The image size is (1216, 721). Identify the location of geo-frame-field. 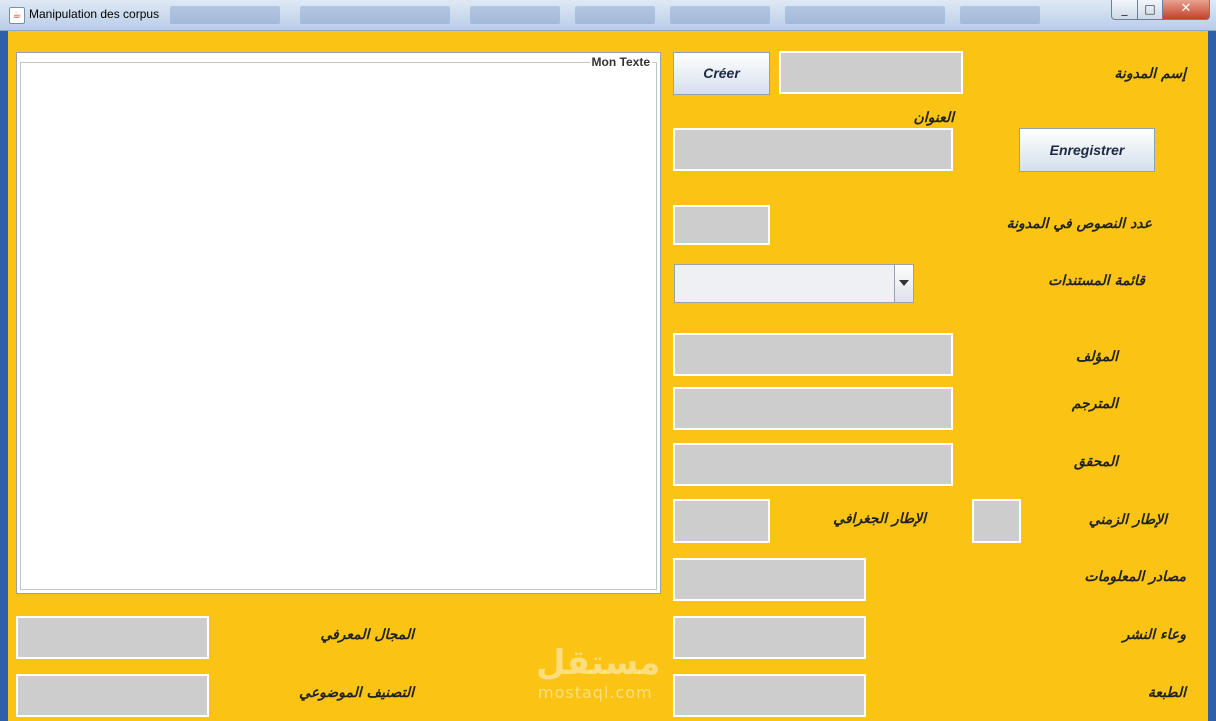
(721, 521).